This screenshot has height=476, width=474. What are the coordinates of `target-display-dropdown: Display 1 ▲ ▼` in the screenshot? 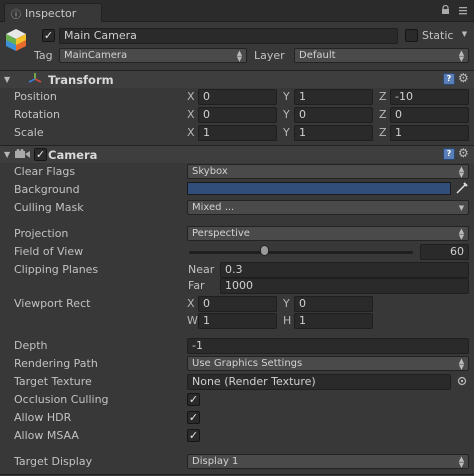 It's located at (328, 461).